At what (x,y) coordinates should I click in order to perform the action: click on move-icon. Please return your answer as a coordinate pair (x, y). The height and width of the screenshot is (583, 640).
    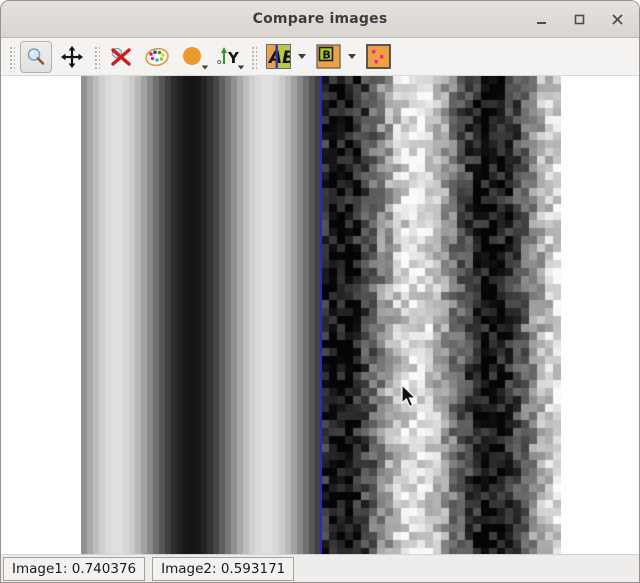
    Looking at the image, I should click on (72, 56).